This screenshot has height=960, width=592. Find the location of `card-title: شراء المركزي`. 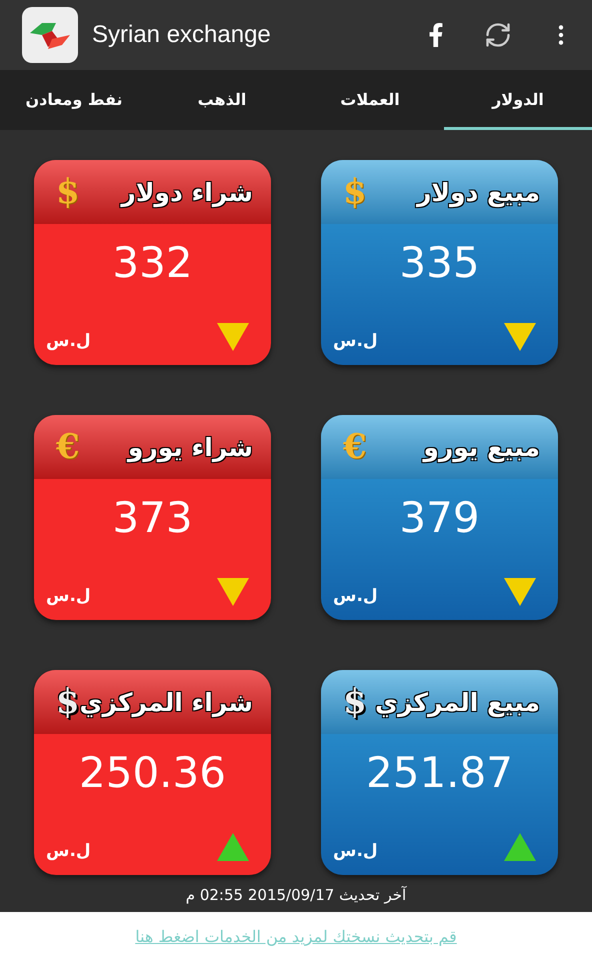

card-title: شراء المركزي is located at coordinates (166, 702).